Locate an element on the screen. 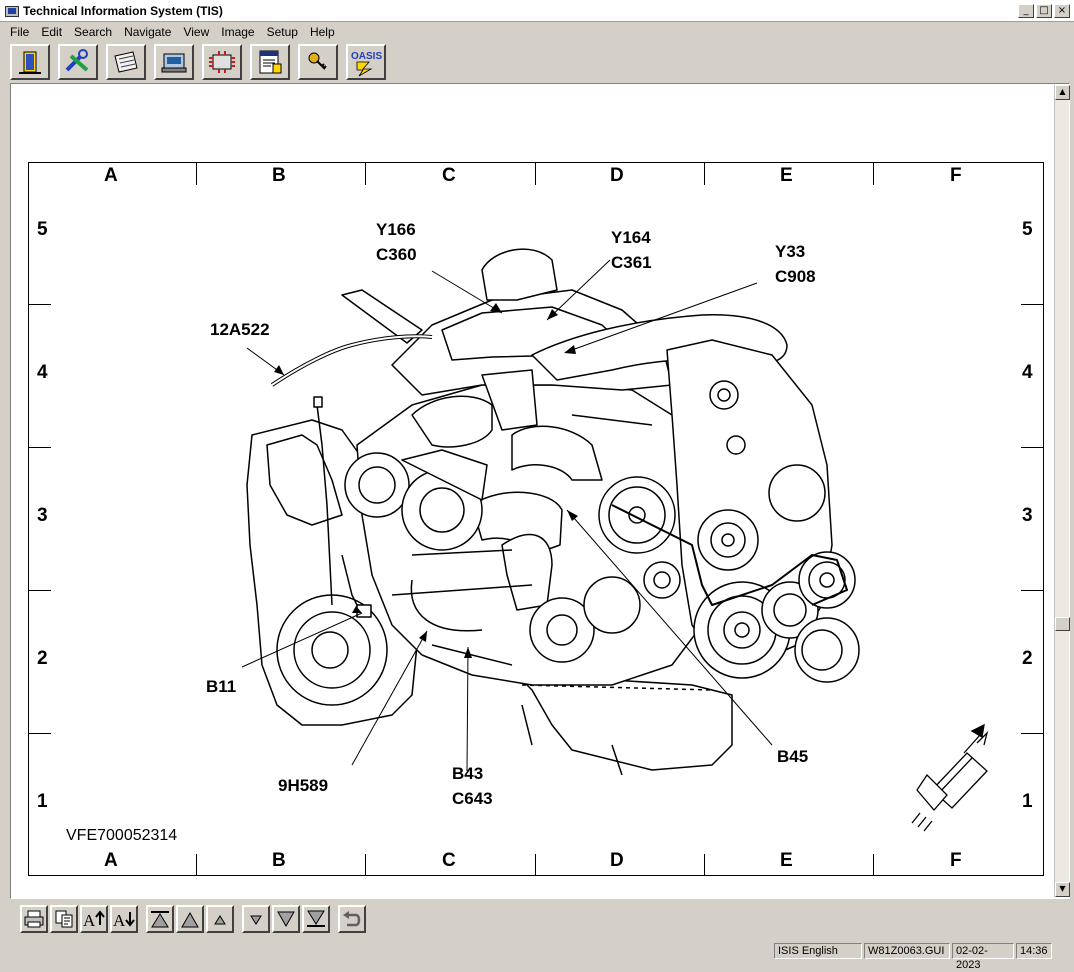  page-down-icon is located at coordinates (286, 919).